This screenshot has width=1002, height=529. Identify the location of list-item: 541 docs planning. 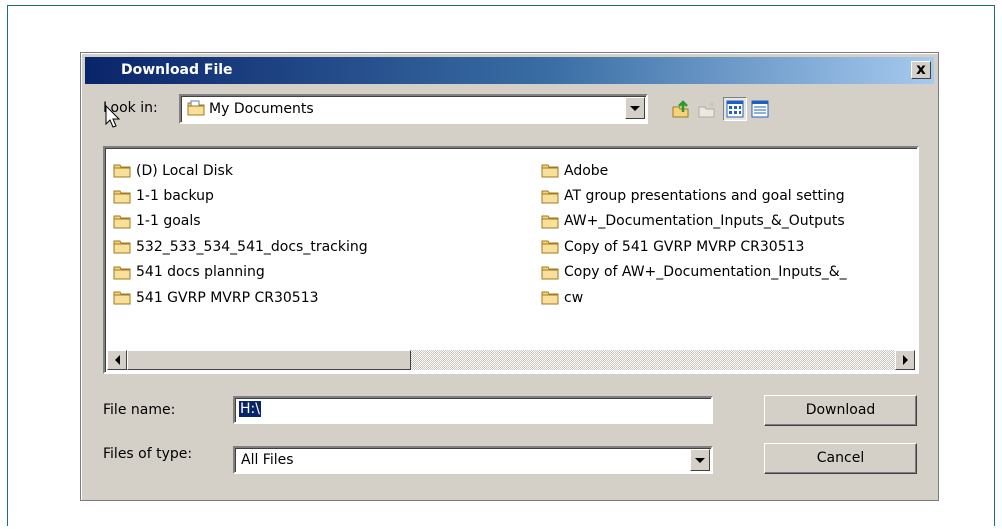
(240, 272).